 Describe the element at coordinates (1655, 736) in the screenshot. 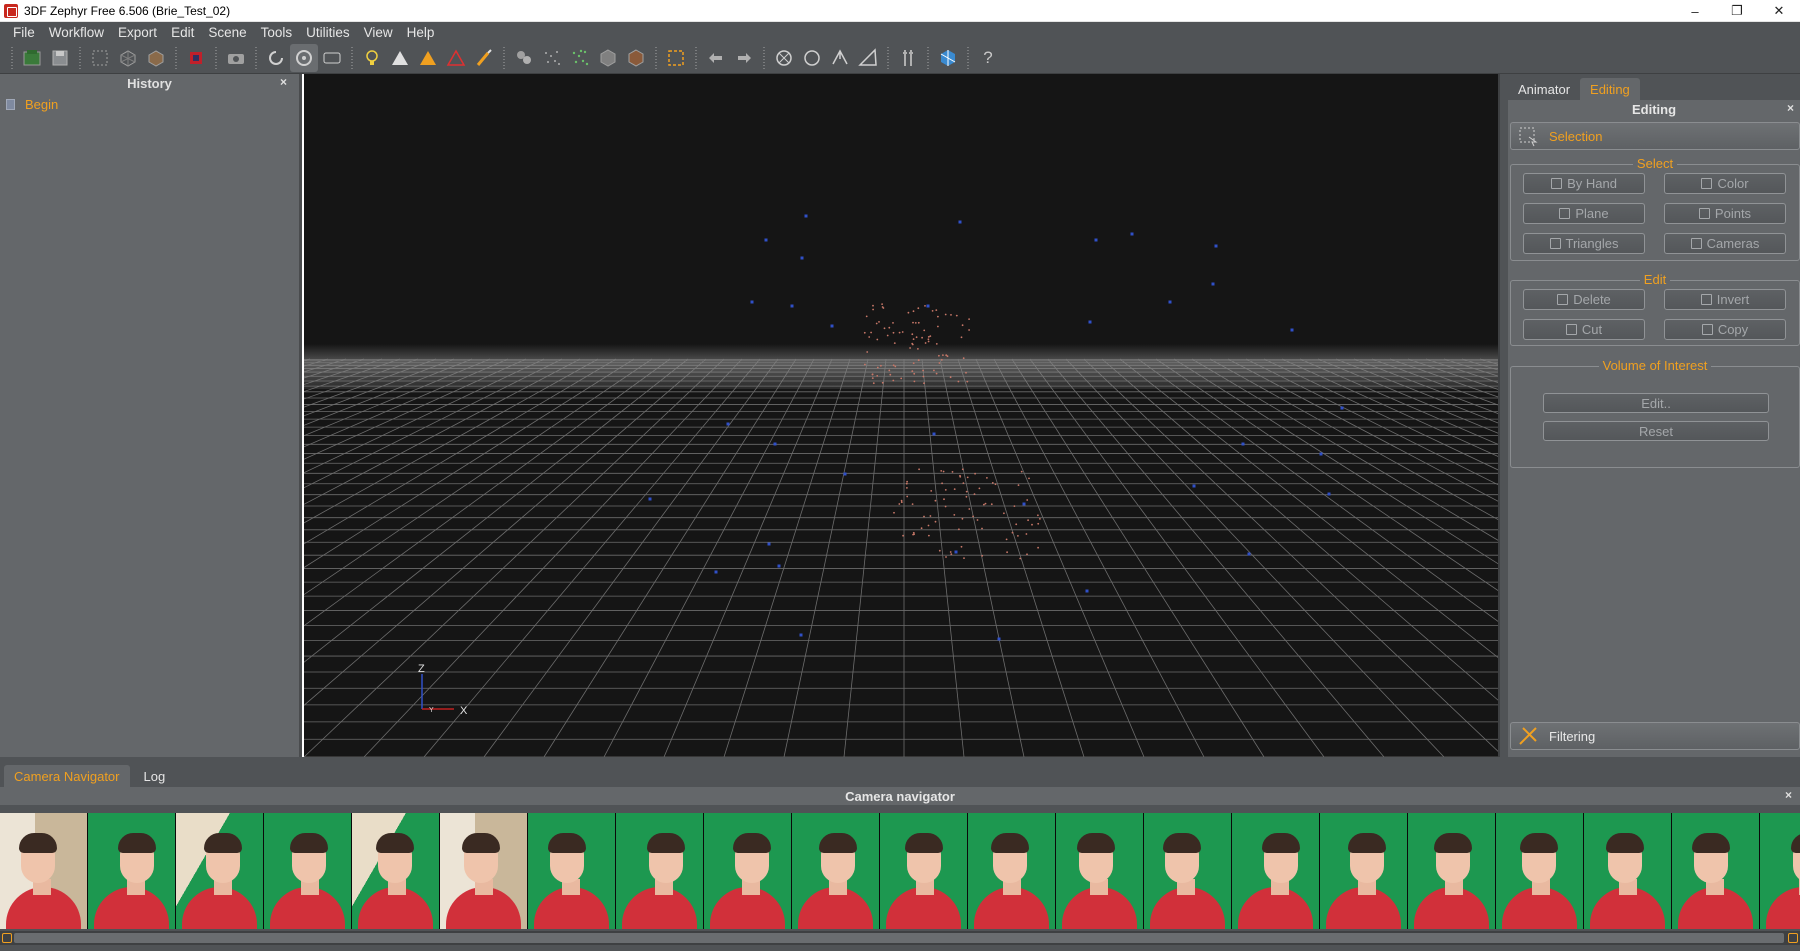

I see `filtering-section-button: Filtering` at that location.